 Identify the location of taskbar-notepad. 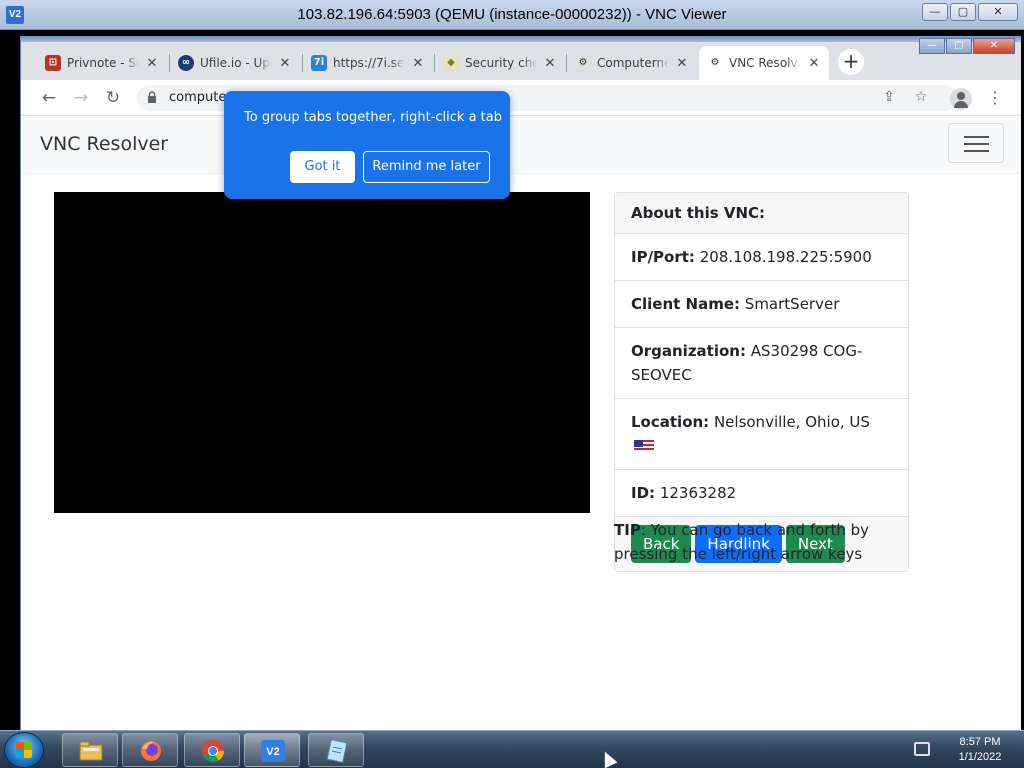
(336, 750).